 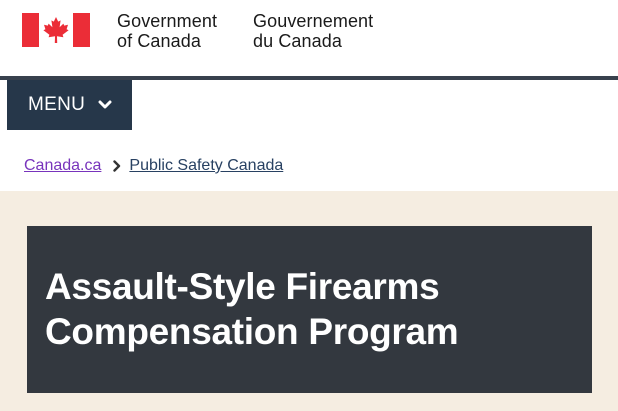 What do you see at coordinates (117, 166) in the screenshot?
I see `chevron-right-icon` at bounding box center [117, 166].